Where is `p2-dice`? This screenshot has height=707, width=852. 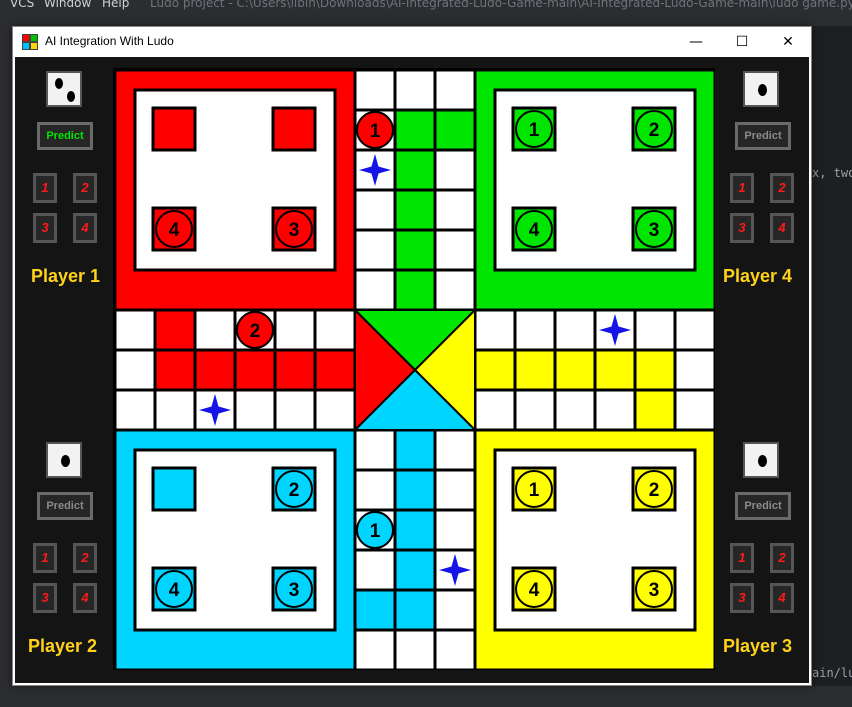
p2-dice is located at coordinates (64, 460).